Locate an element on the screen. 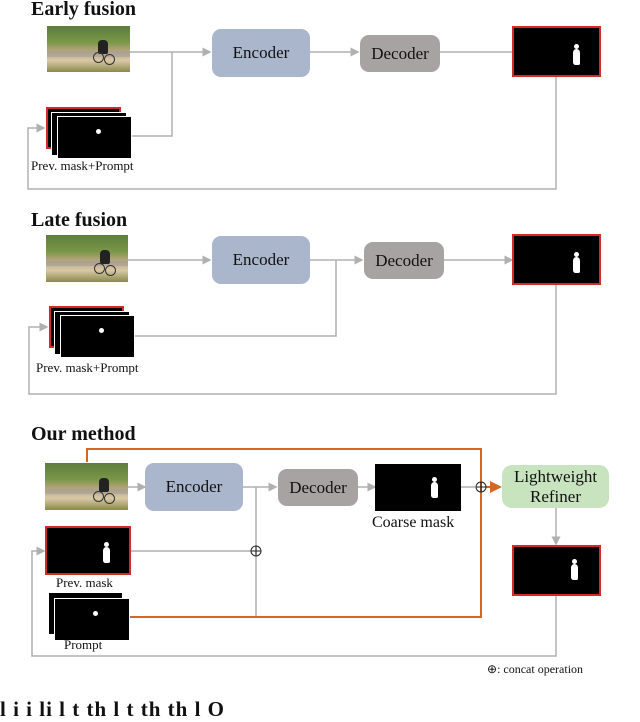 This screenshot has height=722, width=640. late-output-mask is located at coordinates (556, 259).